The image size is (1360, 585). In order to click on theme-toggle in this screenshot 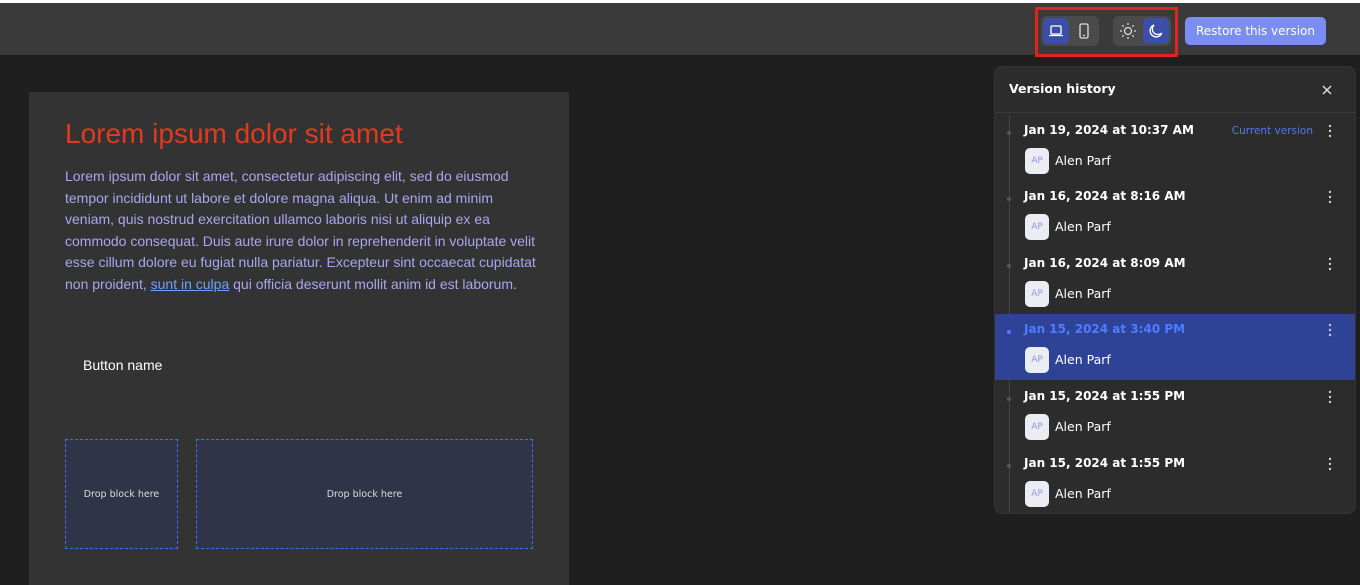, I will do `click(1142, 31)`.